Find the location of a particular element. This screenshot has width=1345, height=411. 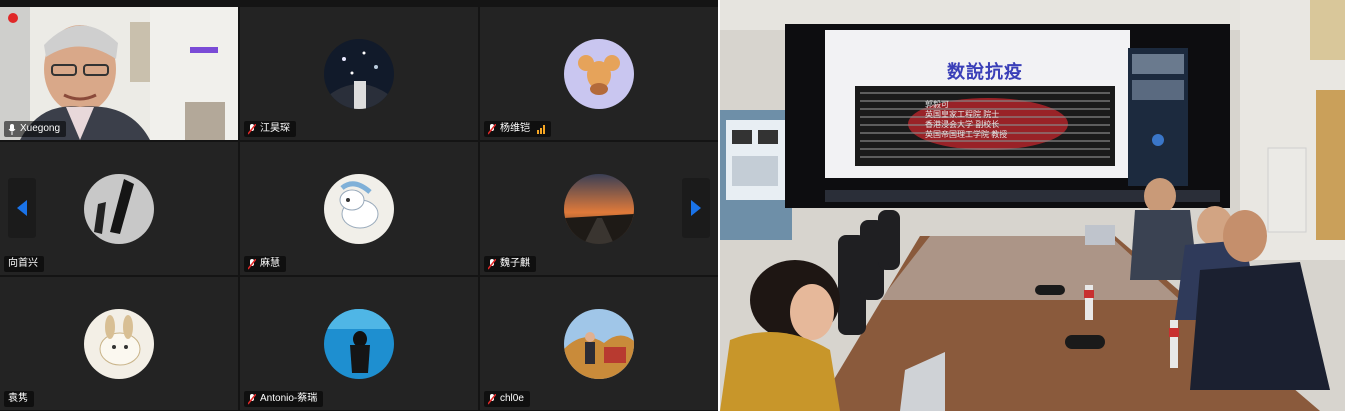

participant-tile-chloe: chl0e is located at coordinates (599, 343).